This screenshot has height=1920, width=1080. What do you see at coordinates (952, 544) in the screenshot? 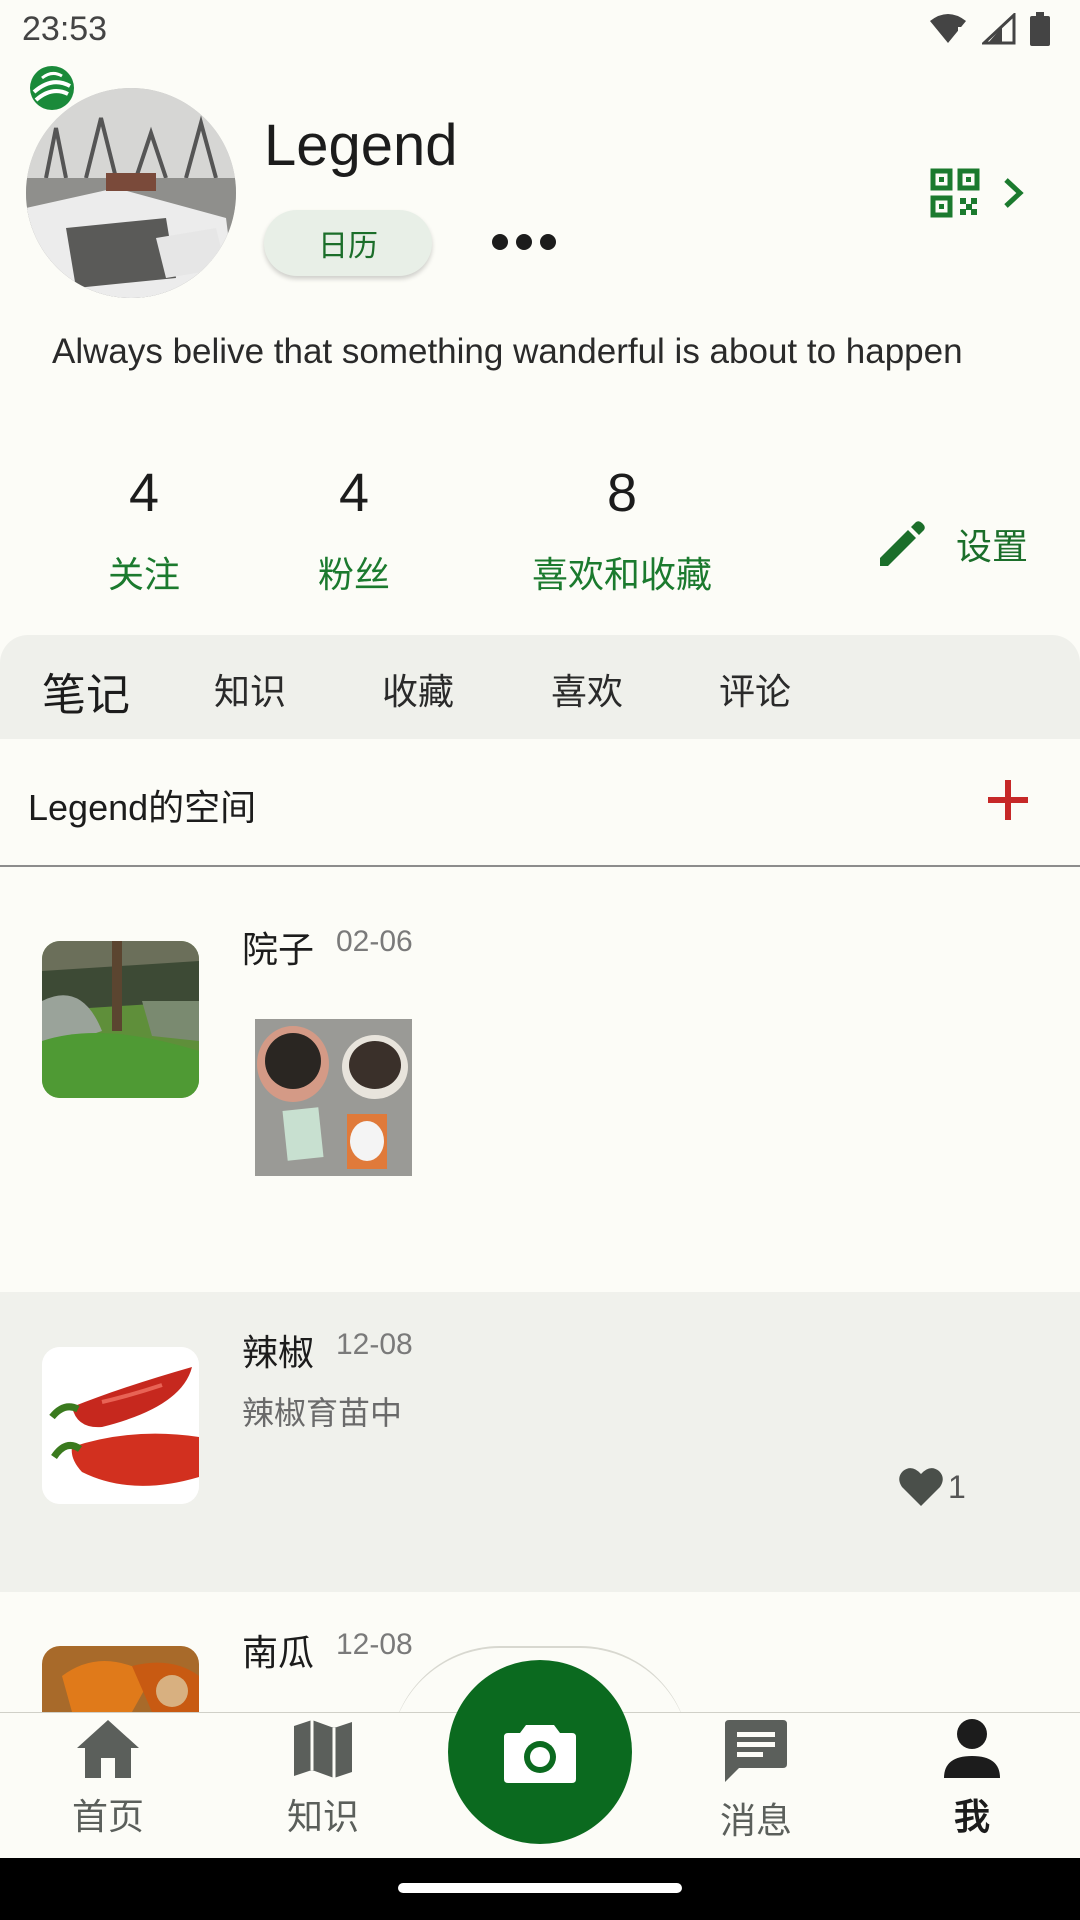
I see `settings-button: 设置` at bounding box center [952, 544].